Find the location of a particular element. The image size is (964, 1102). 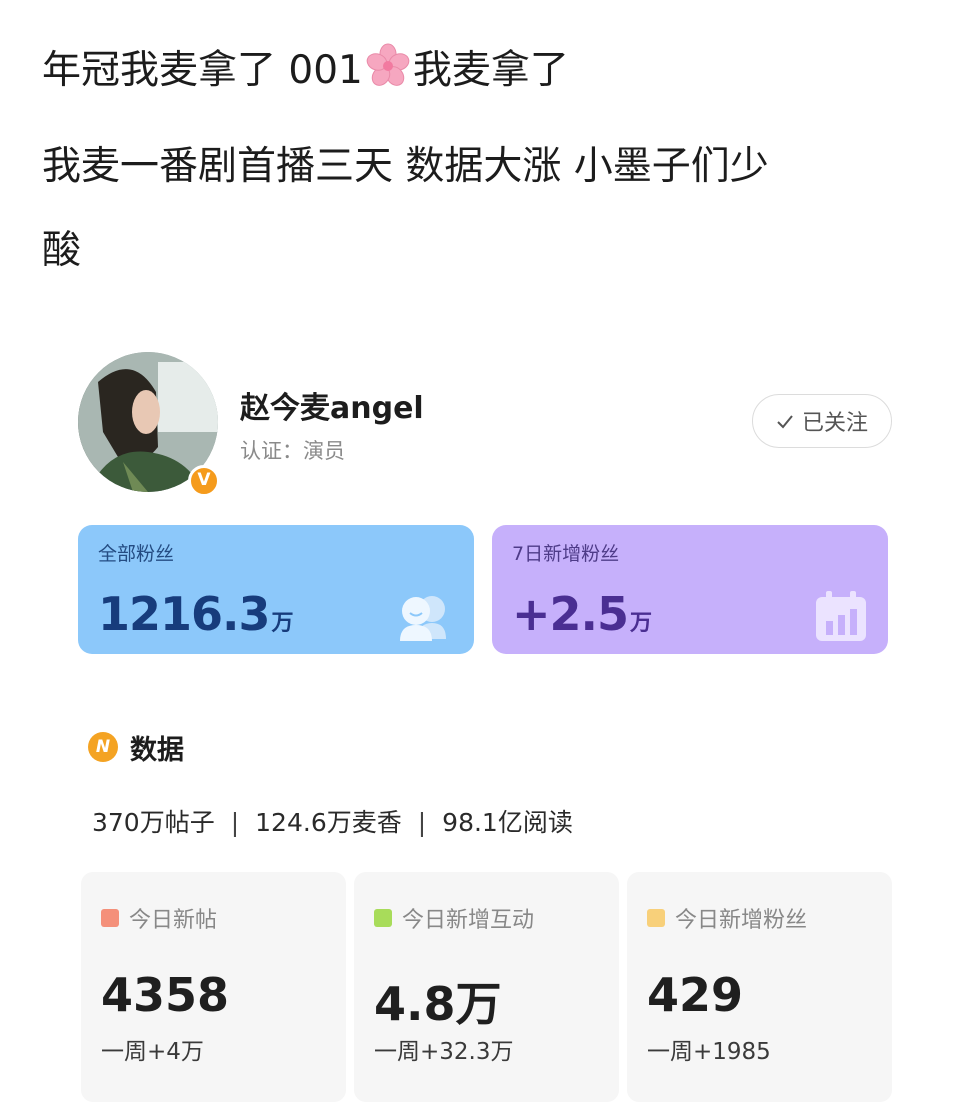

metric-head: 今日新增互动 is located at coordinates (454, 918).